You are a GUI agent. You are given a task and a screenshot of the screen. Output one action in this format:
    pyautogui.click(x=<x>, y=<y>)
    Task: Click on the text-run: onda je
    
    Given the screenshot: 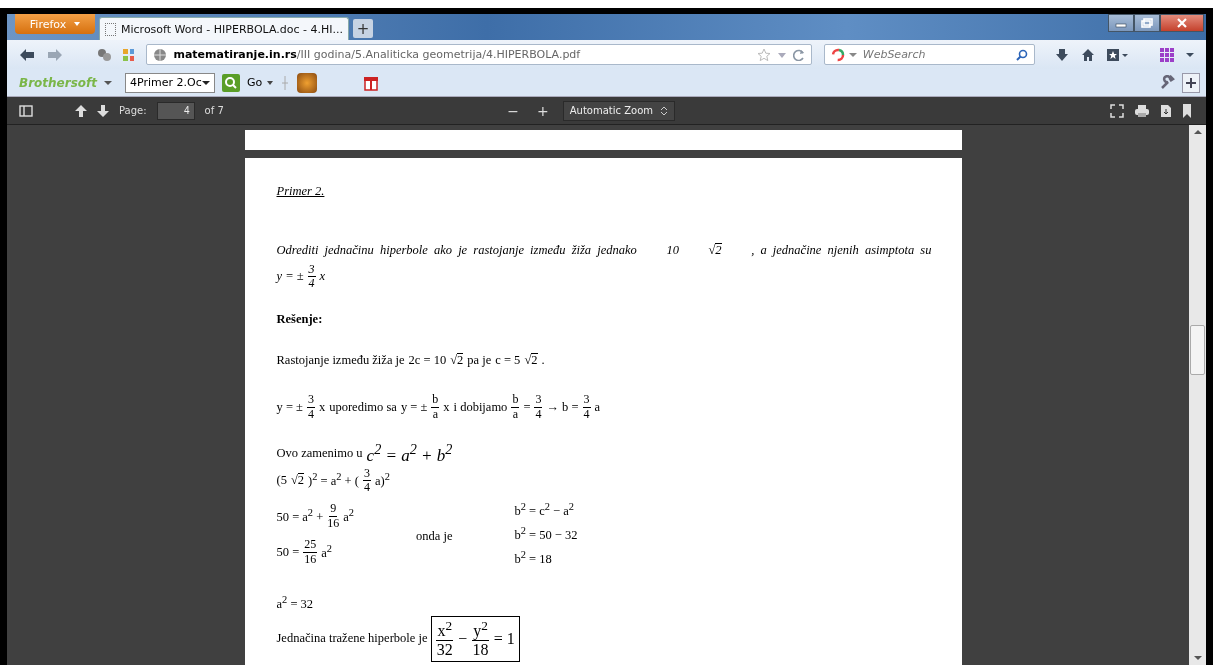 What is the action you would take?
    pyautogui.click(x=434, y=536)
    